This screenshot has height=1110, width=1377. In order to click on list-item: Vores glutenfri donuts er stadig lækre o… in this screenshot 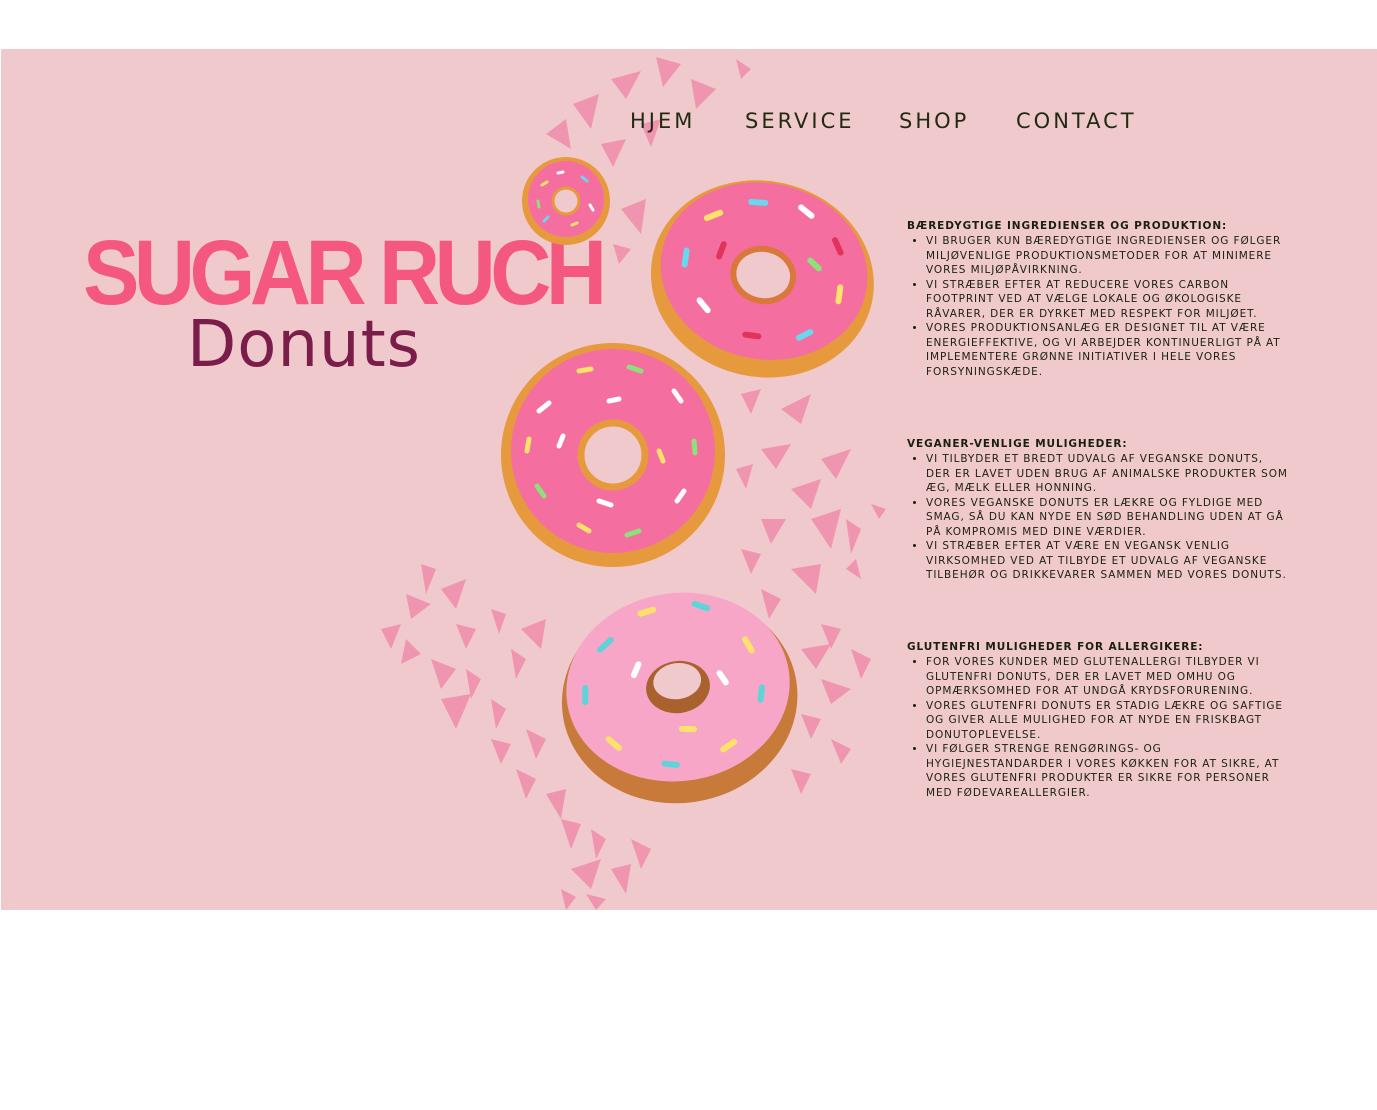, I will do `click(1107, 721)`.